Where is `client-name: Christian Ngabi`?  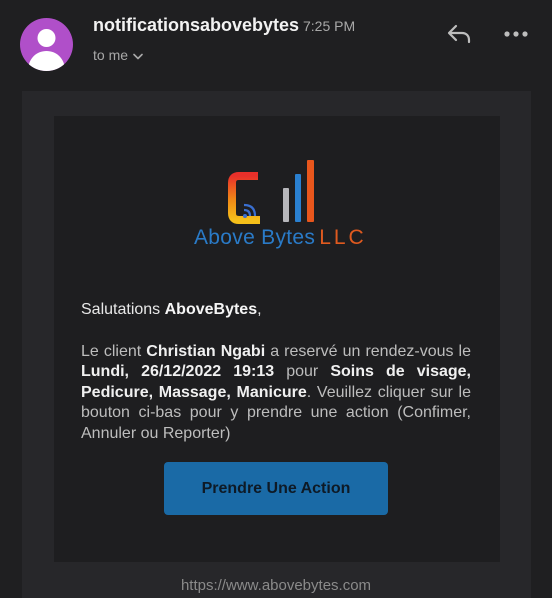 client-name: Christian Ngabi is located at coordinates (206, 351).